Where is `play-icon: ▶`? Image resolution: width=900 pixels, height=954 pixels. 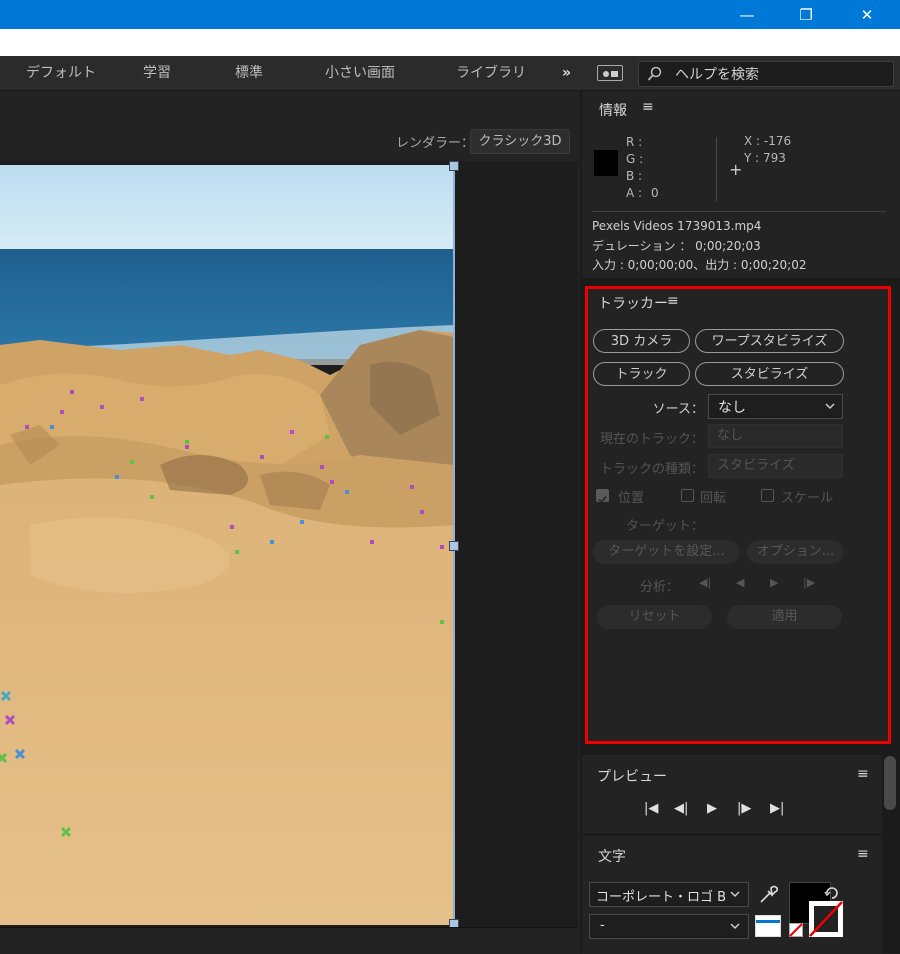
play-icon: ▶ is located at coordinates (712, 808).